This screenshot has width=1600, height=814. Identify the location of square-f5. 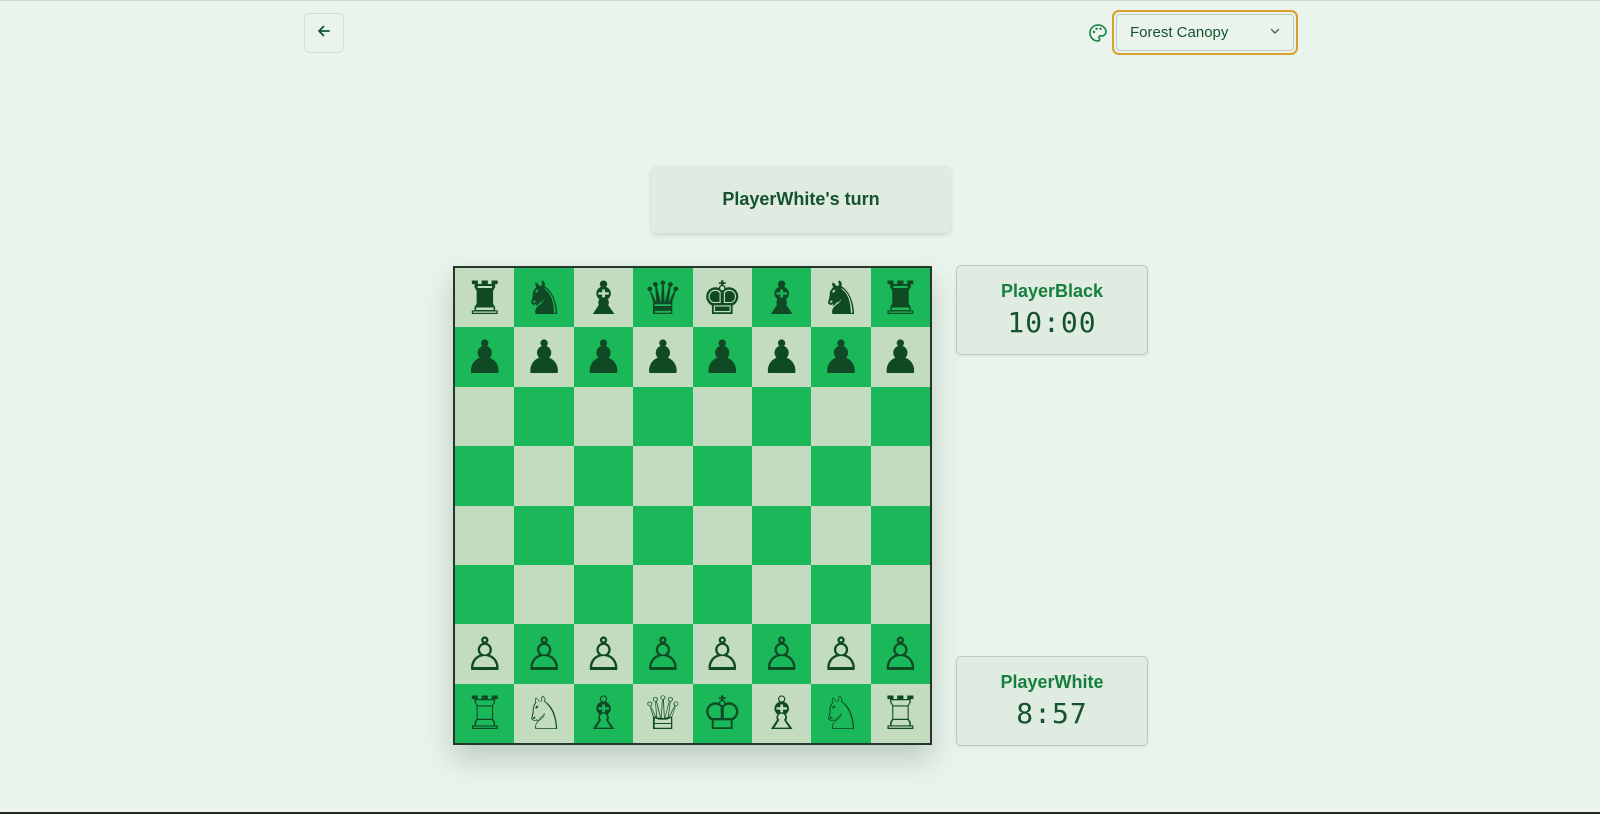
(781, 476).